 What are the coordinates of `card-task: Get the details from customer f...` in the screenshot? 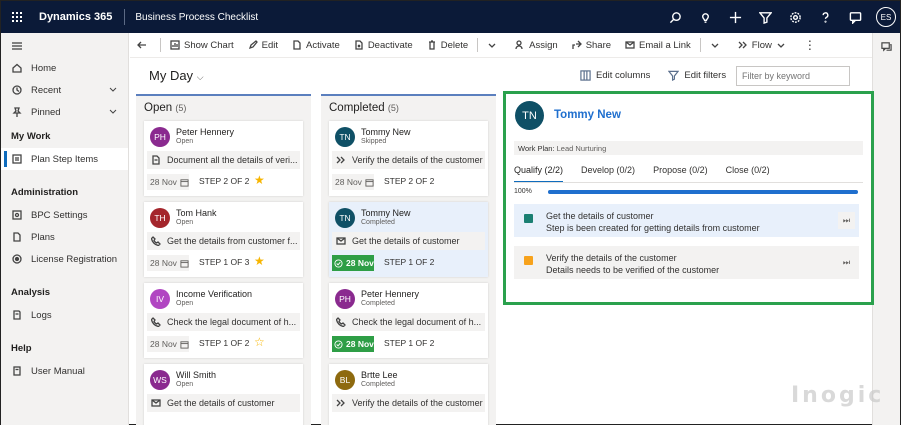 It's located at (223, 241).